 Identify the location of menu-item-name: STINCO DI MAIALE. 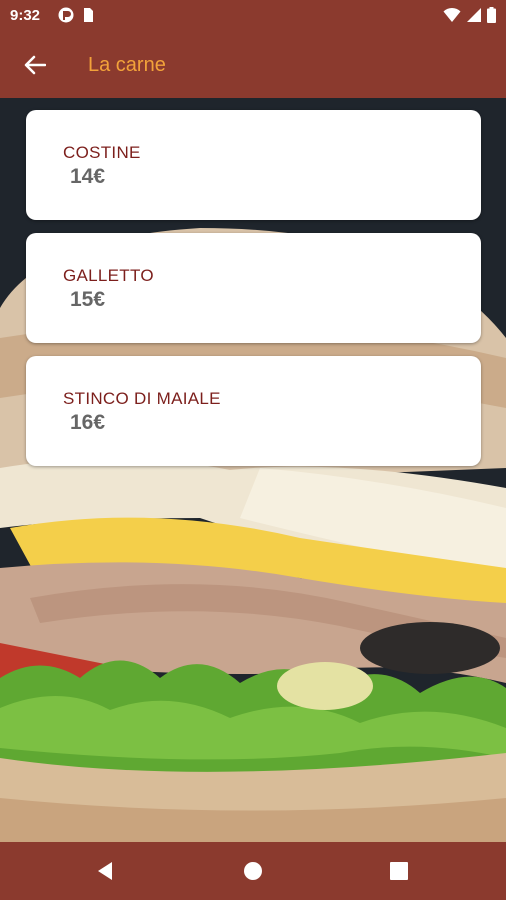
(142, 398).